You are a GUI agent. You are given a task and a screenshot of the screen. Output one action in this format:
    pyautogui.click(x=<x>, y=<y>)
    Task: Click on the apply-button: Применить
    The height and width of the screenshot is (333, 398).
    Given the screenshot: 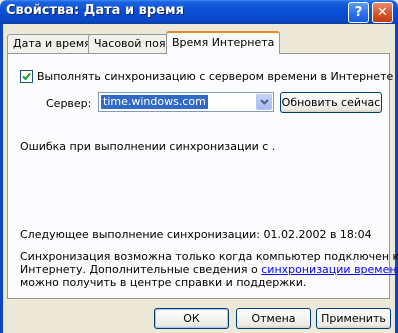 What is the action you would take?
    pyautogui.click(x=353, y=318)
    